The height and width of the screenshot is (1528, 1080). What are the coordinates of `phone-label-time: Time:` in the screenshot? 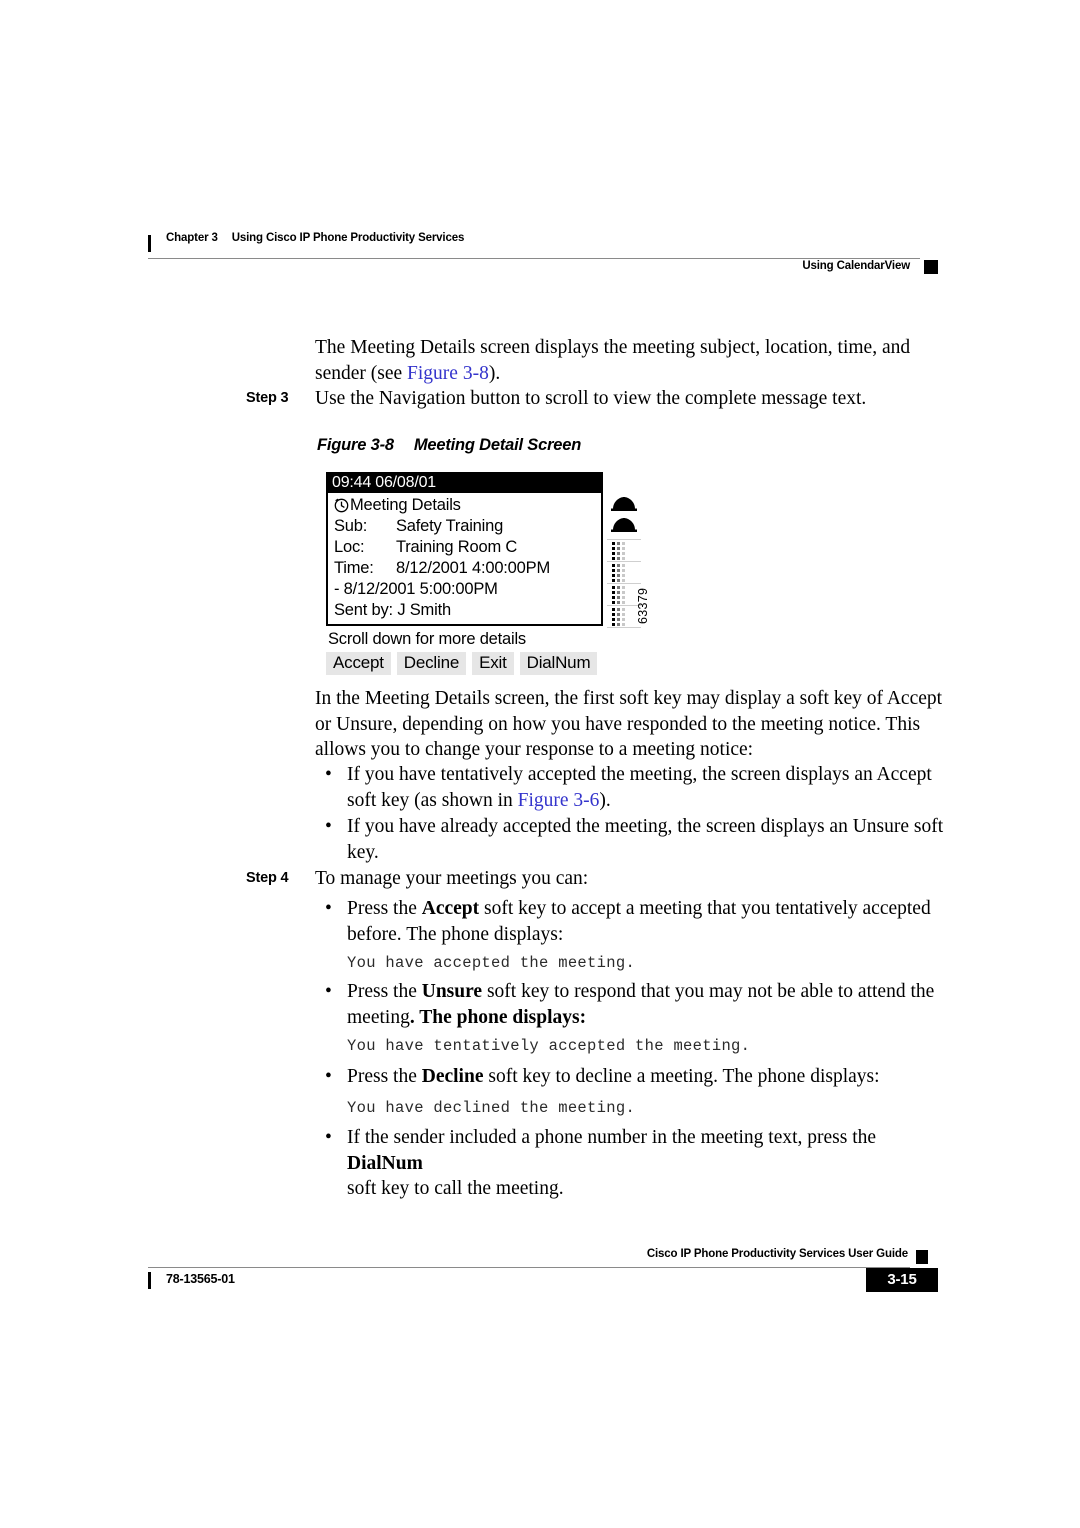 It's located at (354, 568).